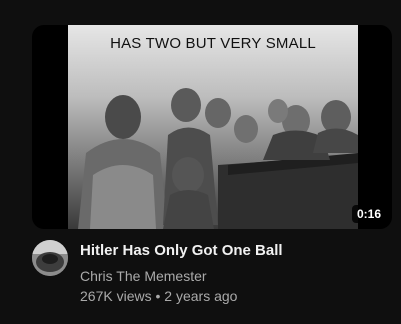 The image size is (401, 324). I want to click on thumbnail-caption: HAS TWO BUT VERY SMALL, so click(213, 43).